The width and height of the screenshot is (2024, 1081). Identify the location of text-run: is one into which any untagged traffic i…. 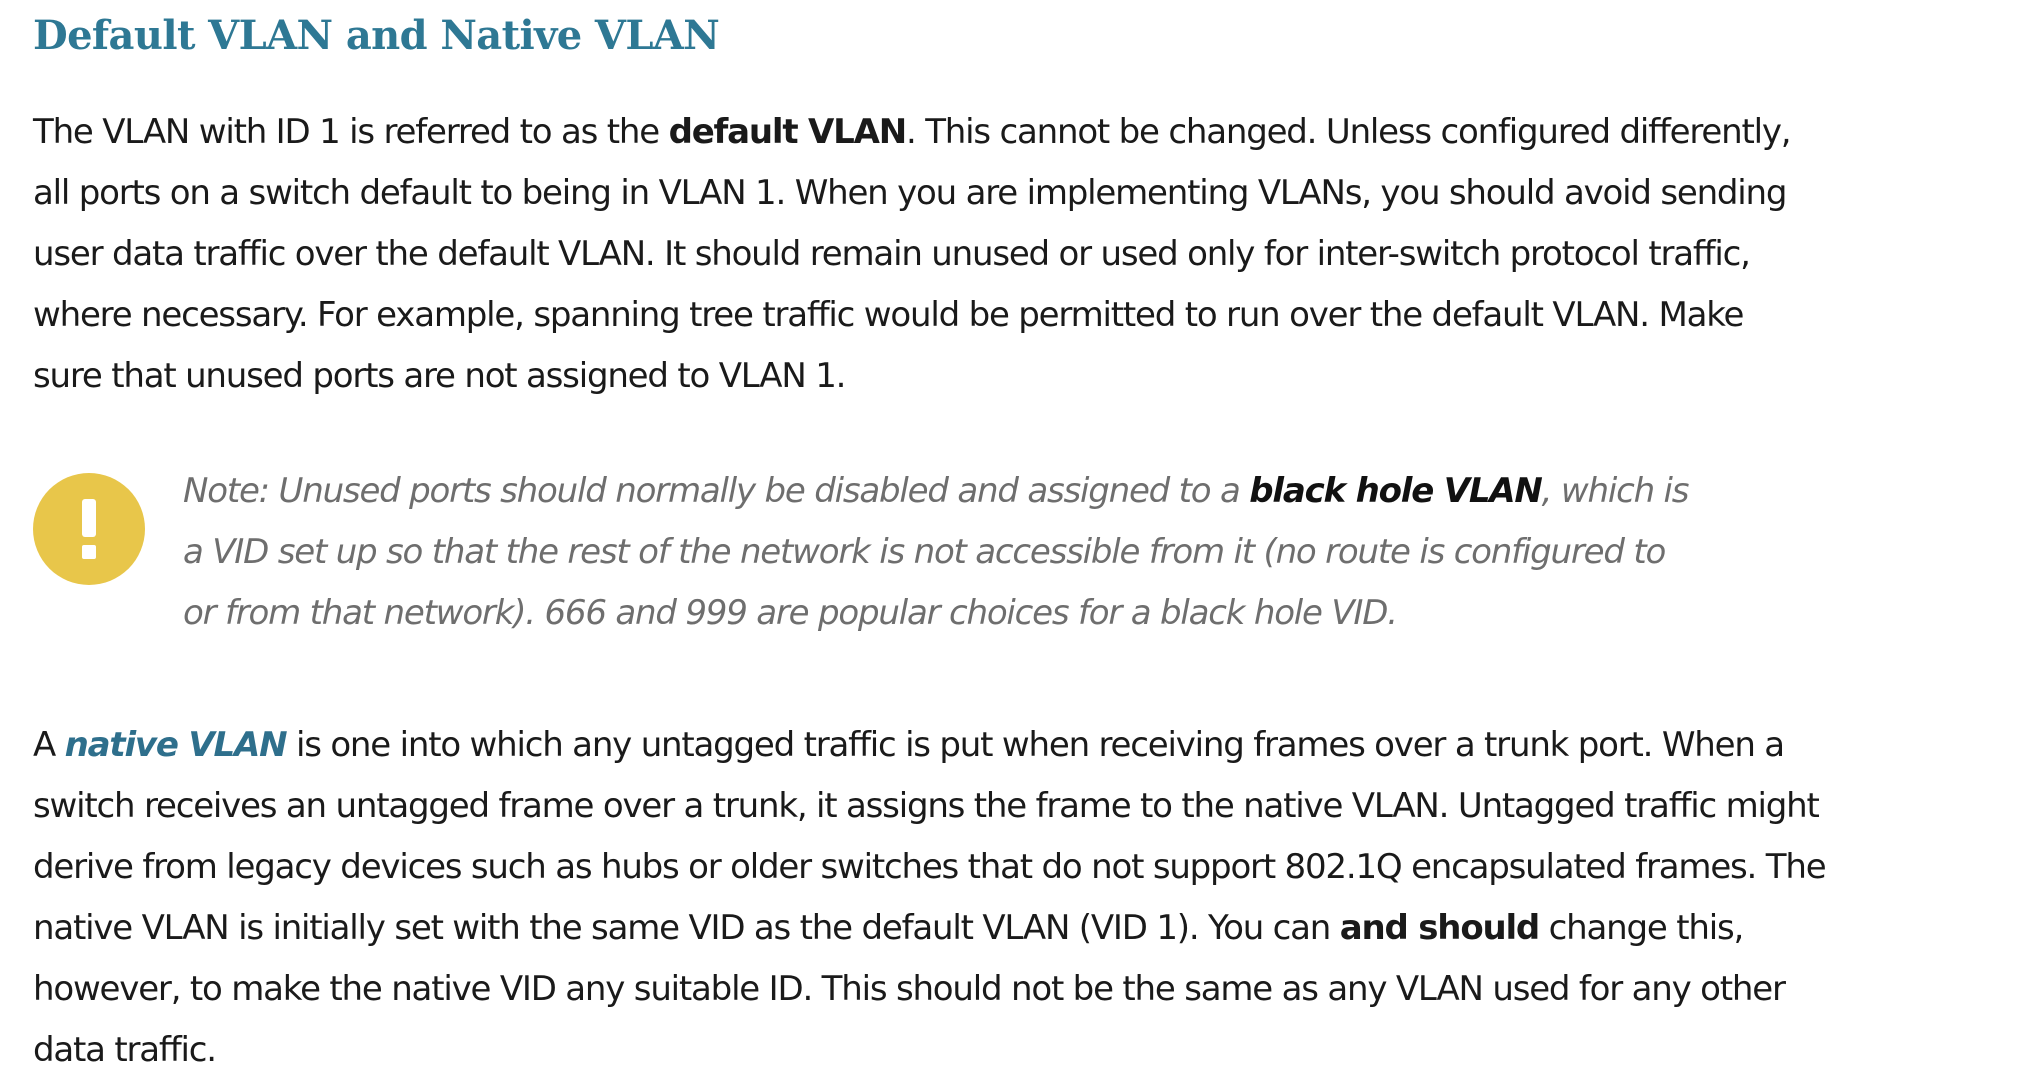
(1035, 745).